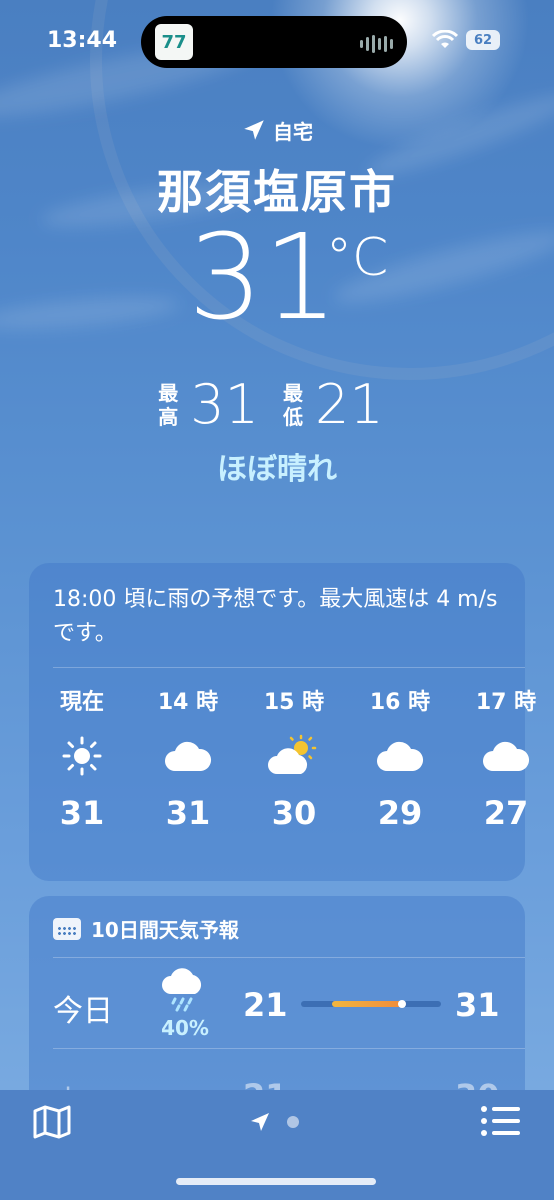 The height and width of the screenshot is (1200, 554). Describe the element at coordinates (293, 405) in the screenshot. I see `low-label: 最低` at that location.